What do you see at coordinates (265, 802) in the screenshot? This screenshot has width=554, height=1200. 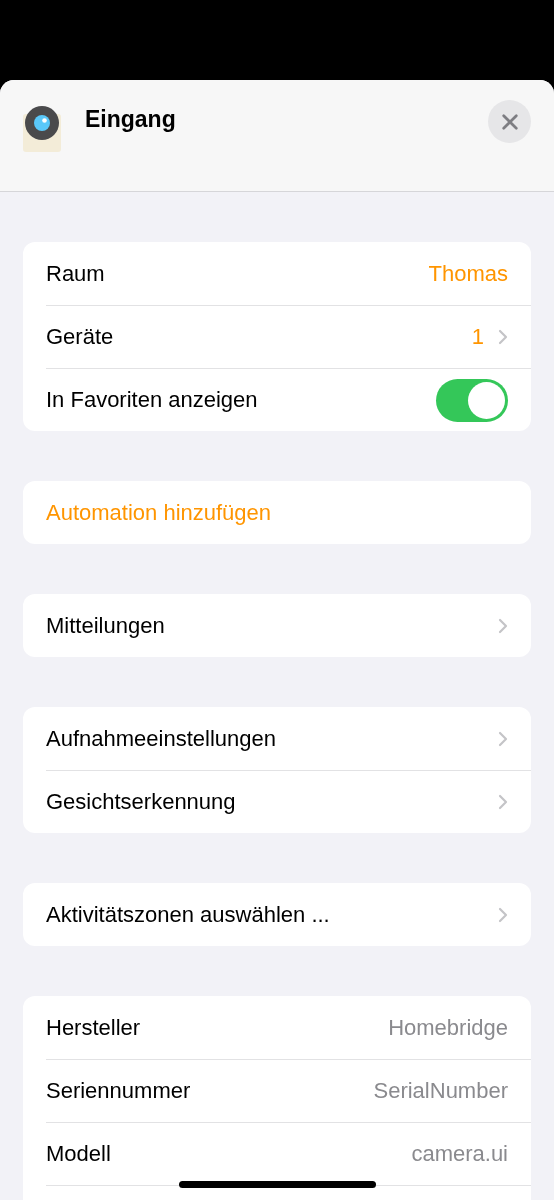 I see `row-label: Gesichtserkennung` at bounding box center [265, 802].